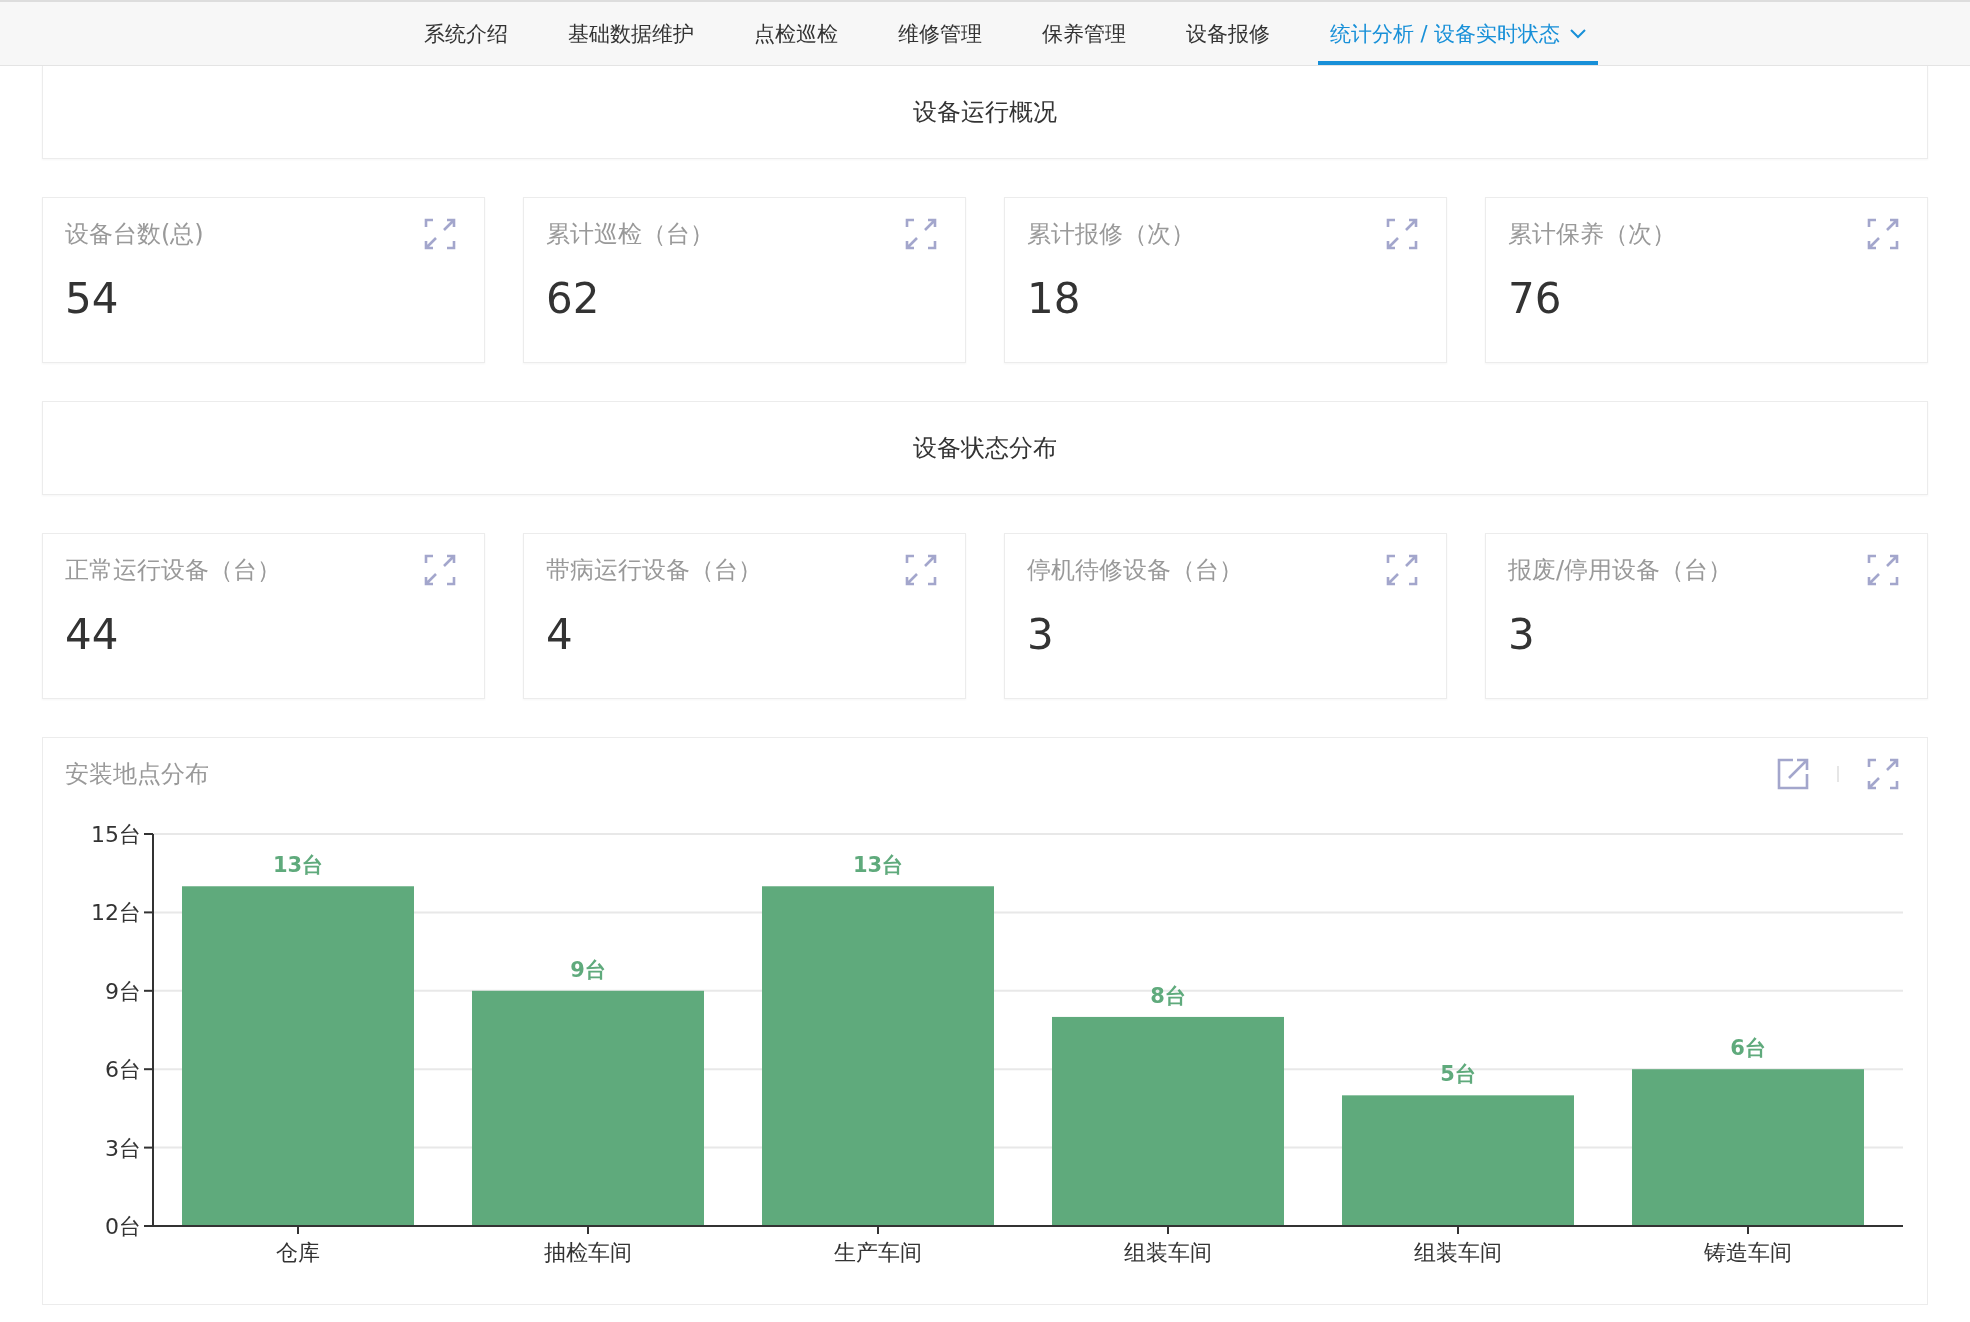 This screenshot has height=1322, width=1970. What do you see at coordinates (560, 634) in the screenshot?
I see `stat-value: 4` at bounding box center [560, 634].